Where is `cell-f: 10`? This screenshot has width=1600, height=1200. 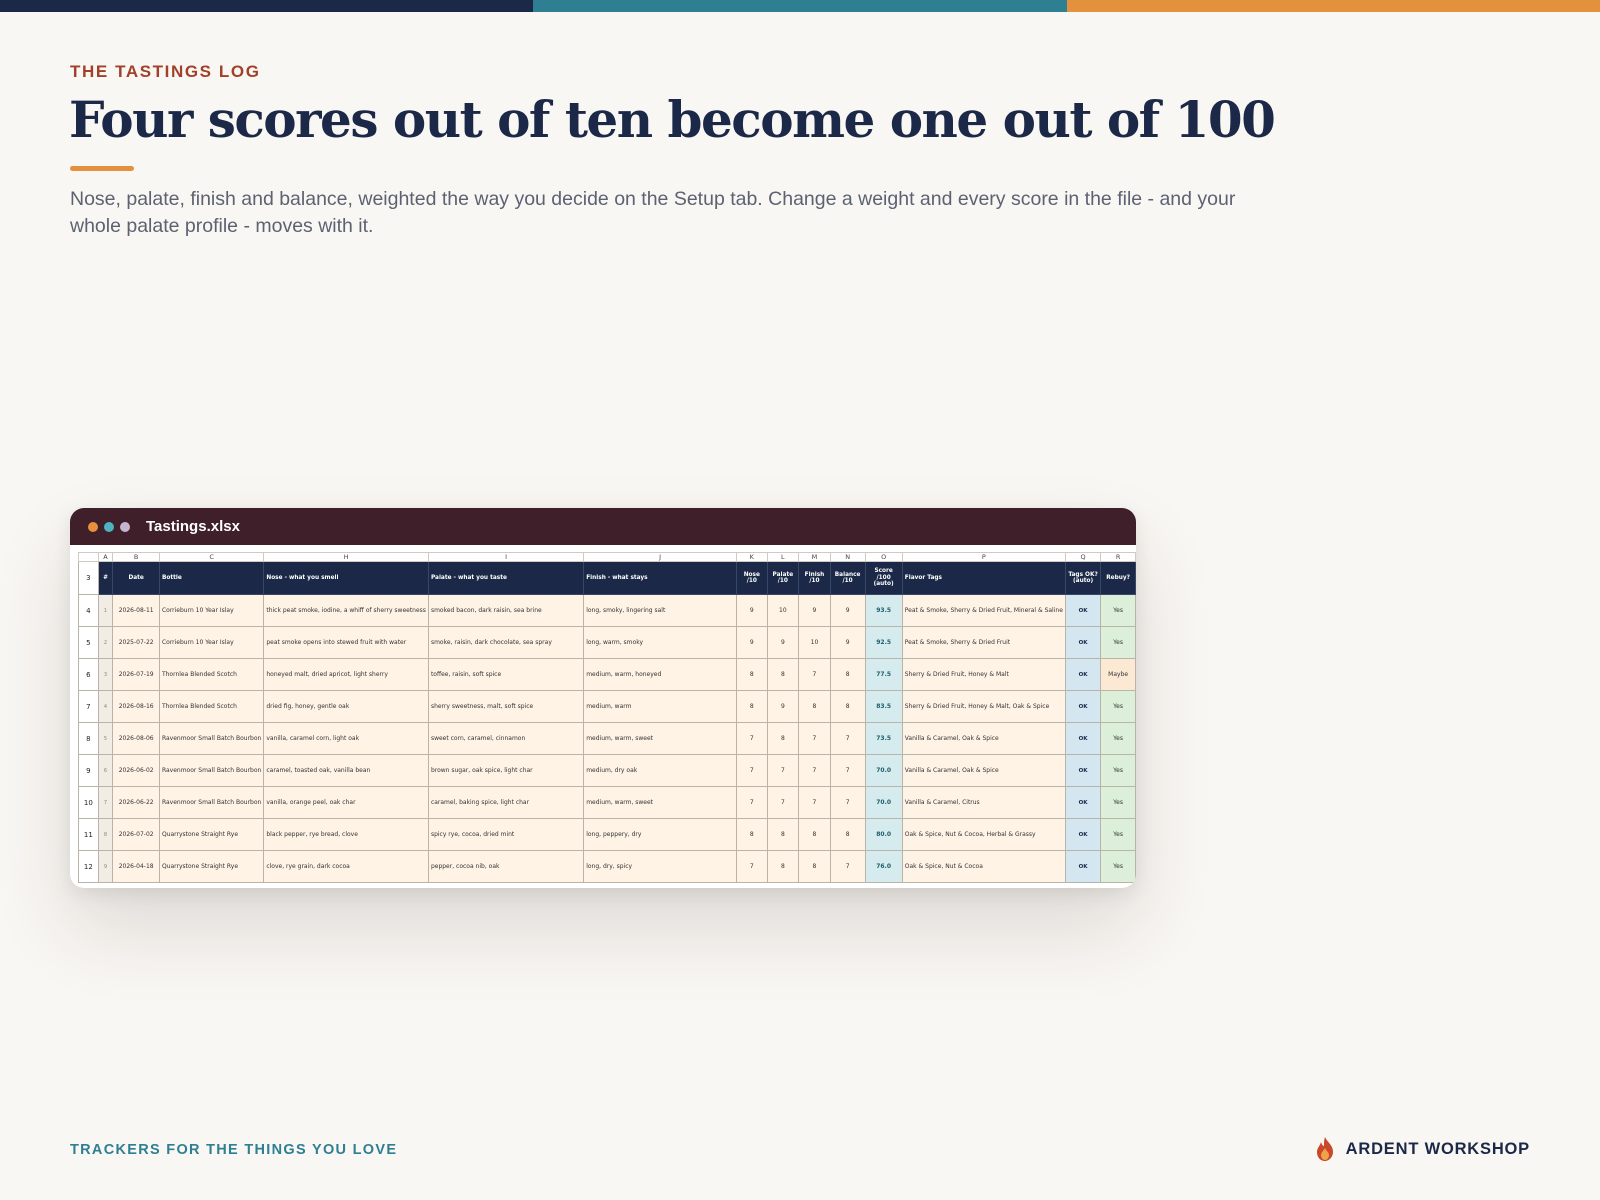 cell-f: 10 is located at coordinates (814, 642).